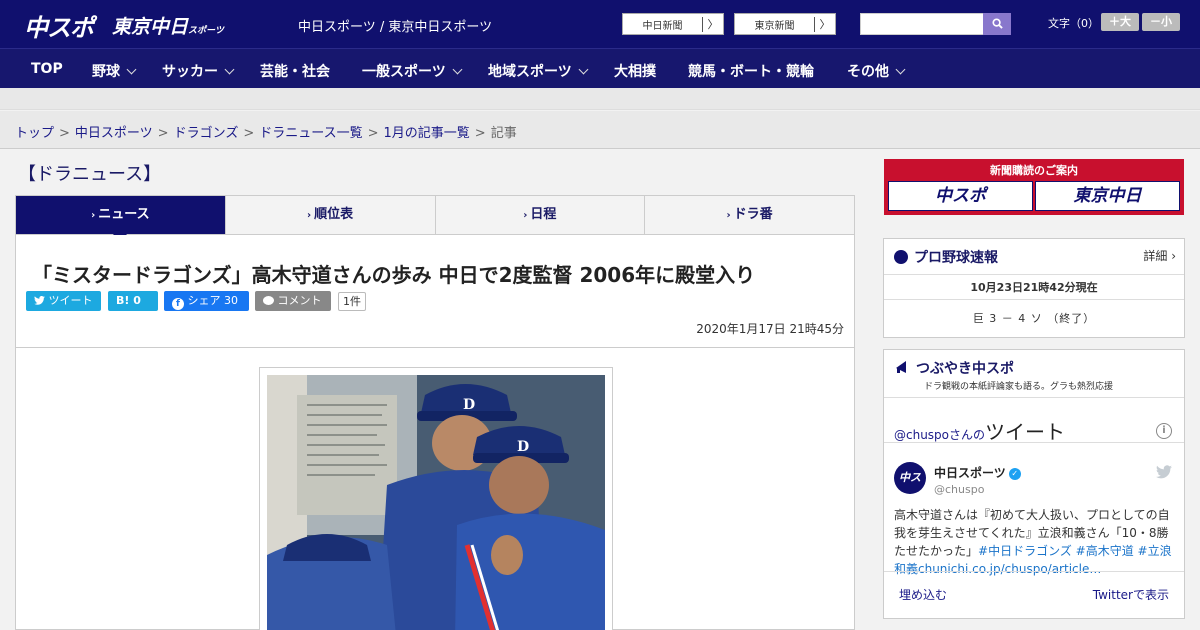 The image size is (1200, 630). Describe the element at coordinates (775, 24) in the screenshot. I see `tokyo-shimbun-label: 東京新聞` at that location.